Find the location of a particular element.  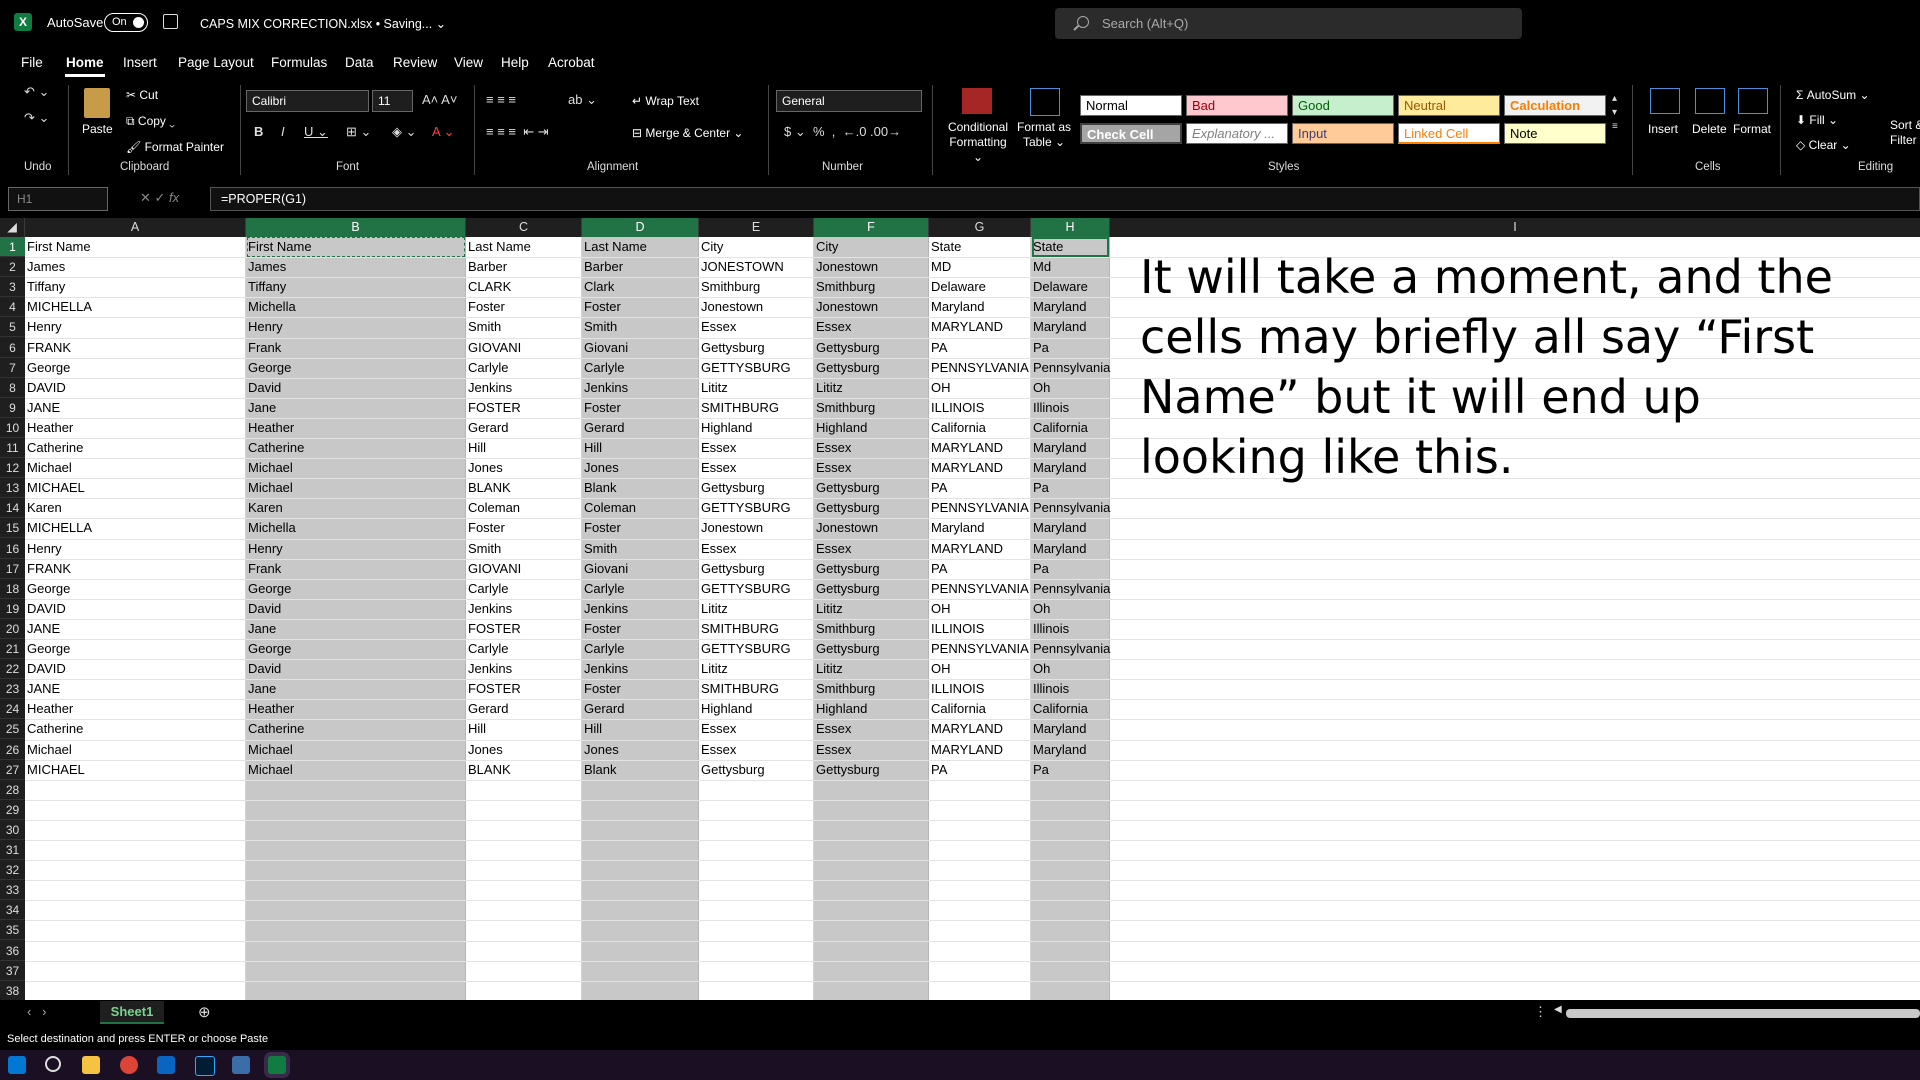

row-header: 19 is located at coordinates (12, 609).